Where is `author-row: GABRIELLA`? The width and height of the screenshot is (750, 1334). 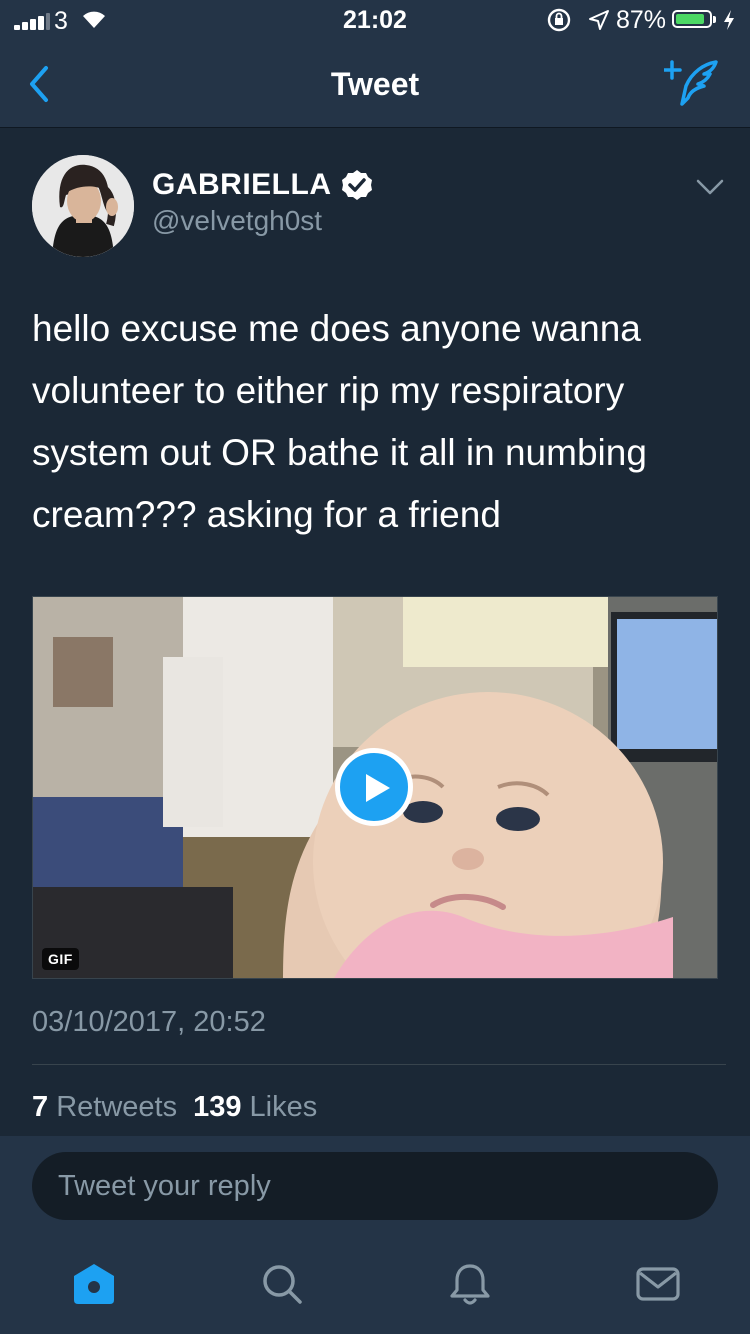 author-row: GABRIELLA is located at coordinates (263, 185).